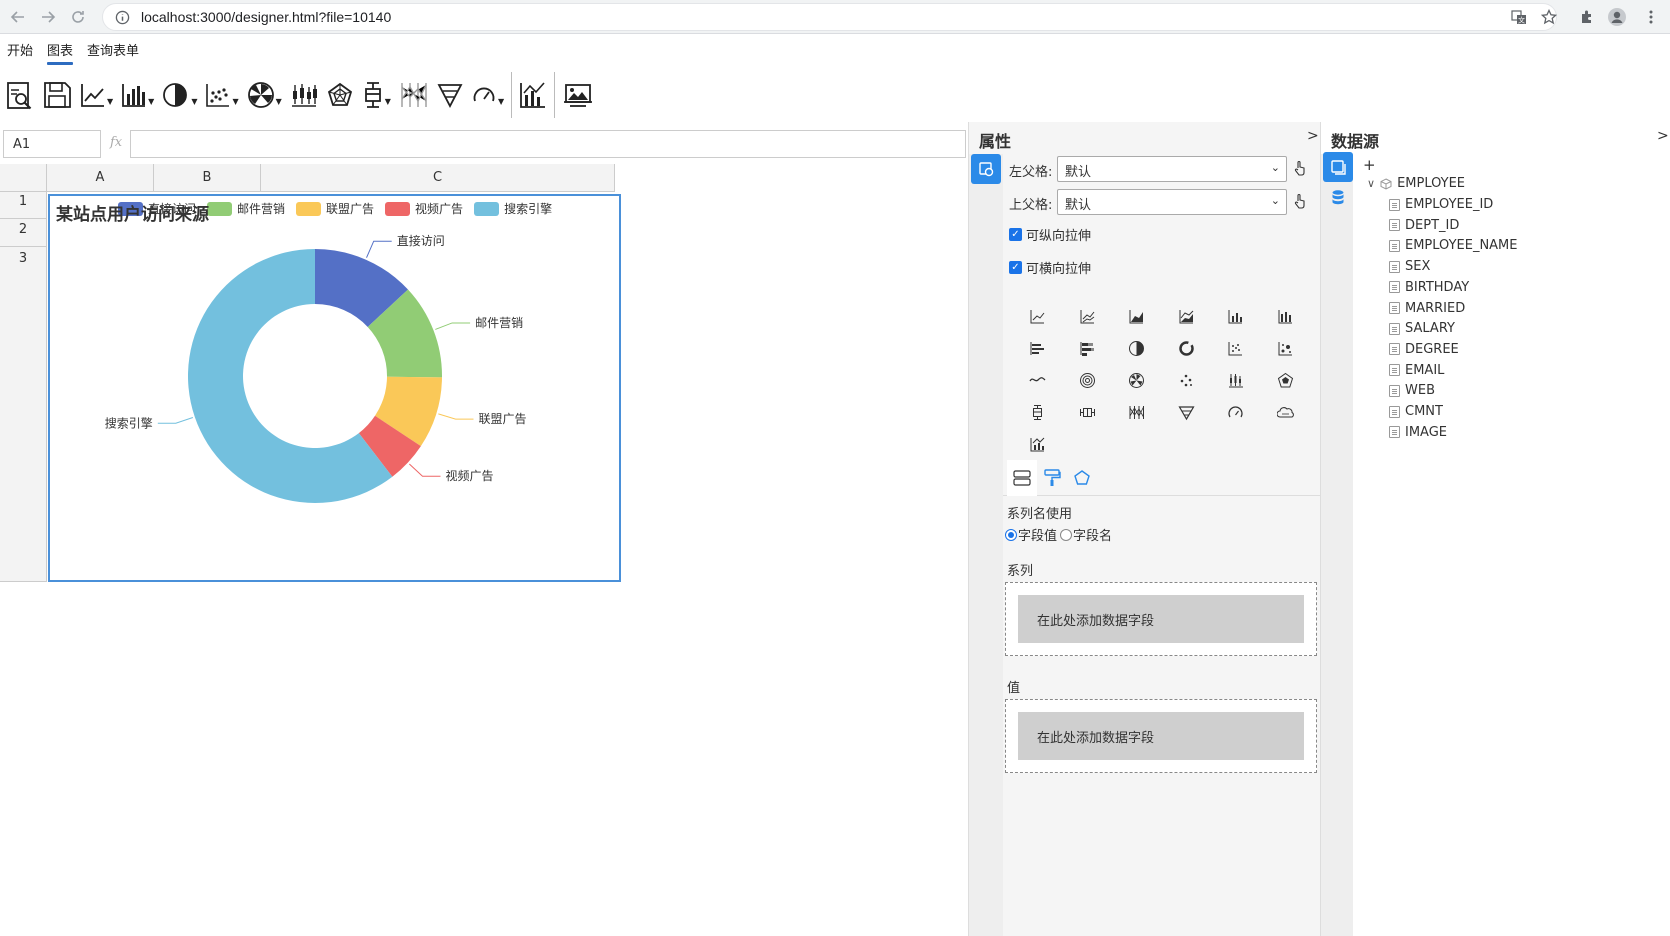 This screenshot has width=1670, height=936. What do you see at coordinates (578, 95) in the screenshot?
I see `image-button` at bounding box center [578, 95].